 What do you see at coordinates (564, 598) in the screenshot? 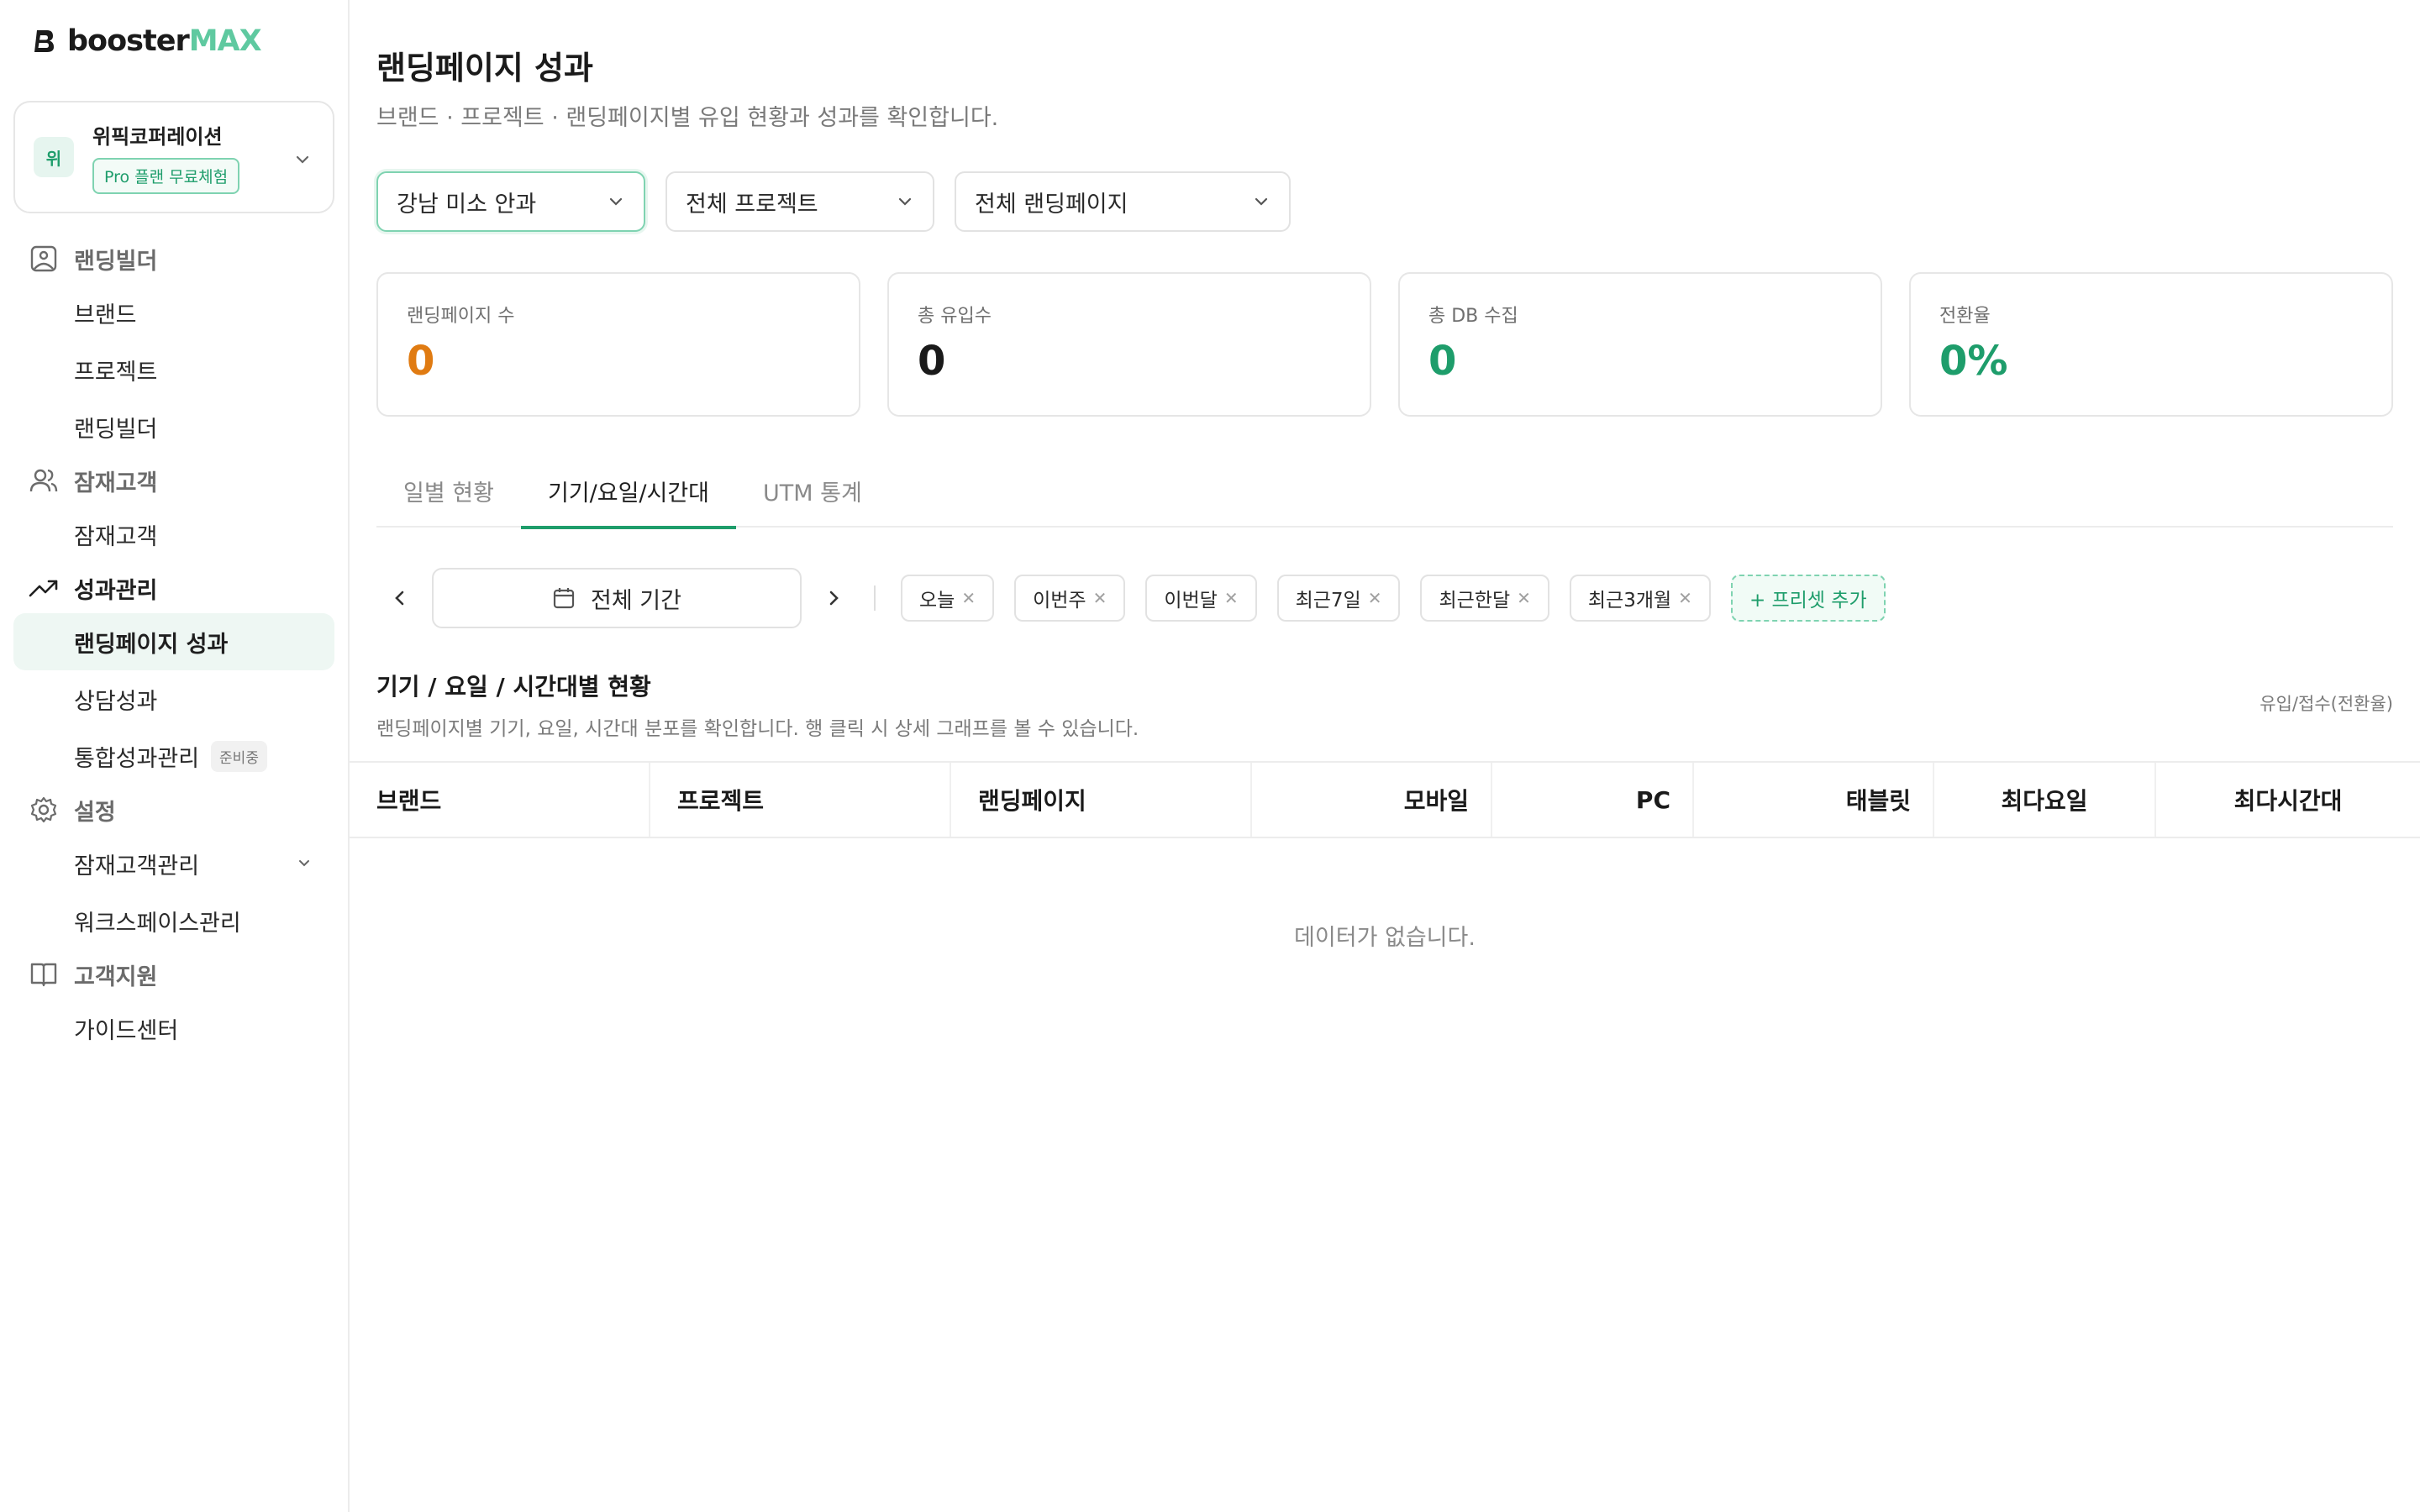
I see `calendar-icon` at bounding box center [564, 598].